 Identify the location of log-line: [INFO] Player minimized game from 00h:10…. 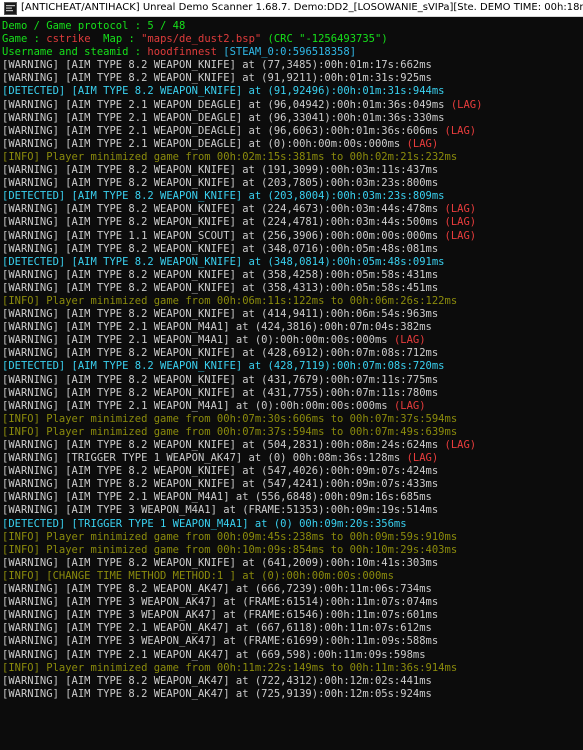
(292, 550).